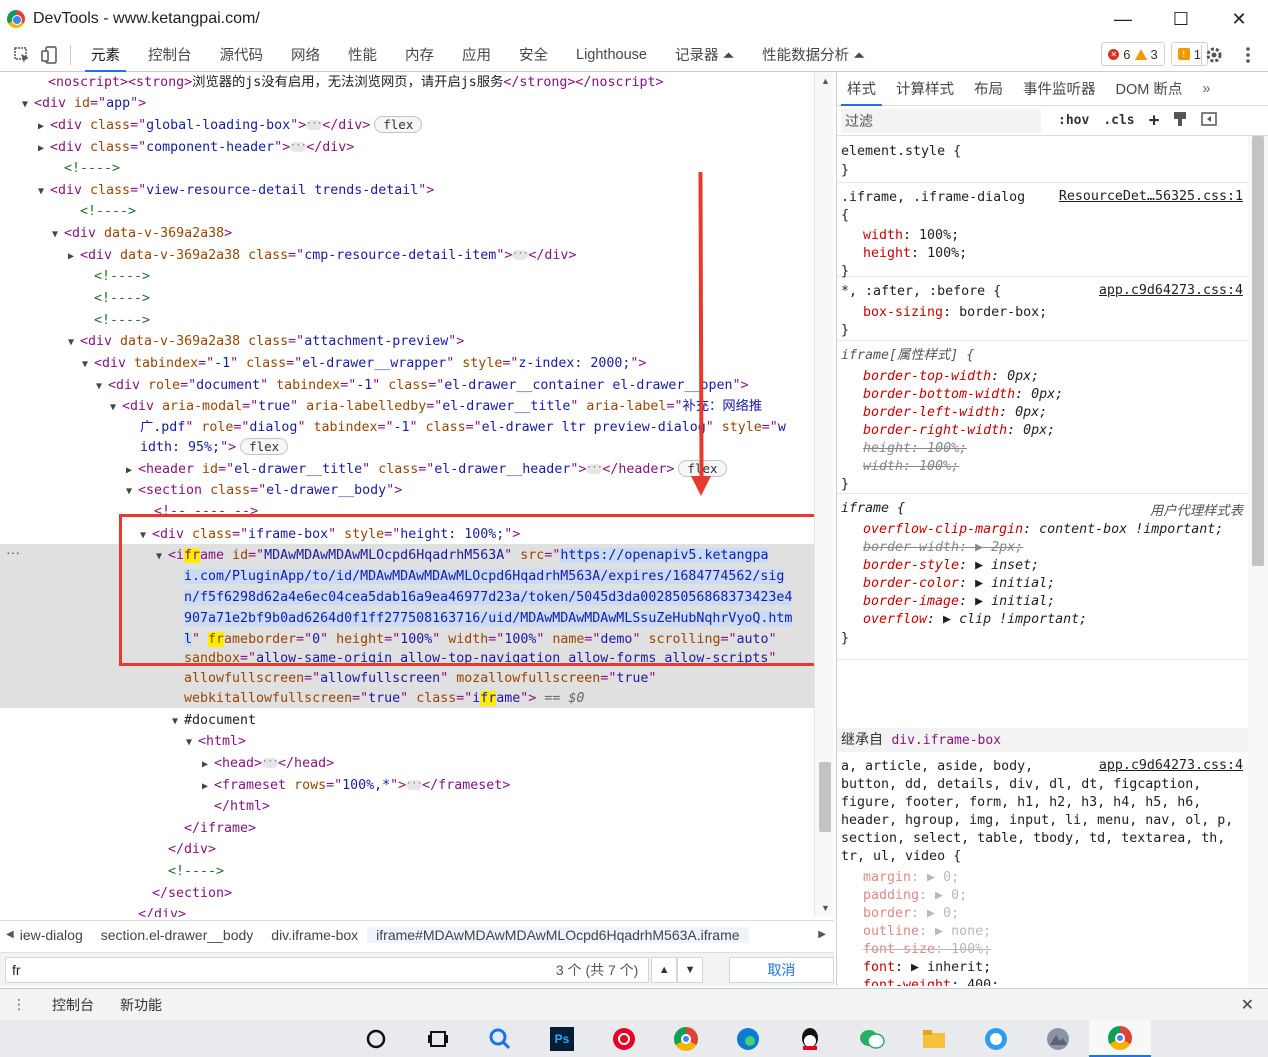 This screenshot has width=1268, height=1057. I want to click on tab-performance: 性能, so click(362, 54).